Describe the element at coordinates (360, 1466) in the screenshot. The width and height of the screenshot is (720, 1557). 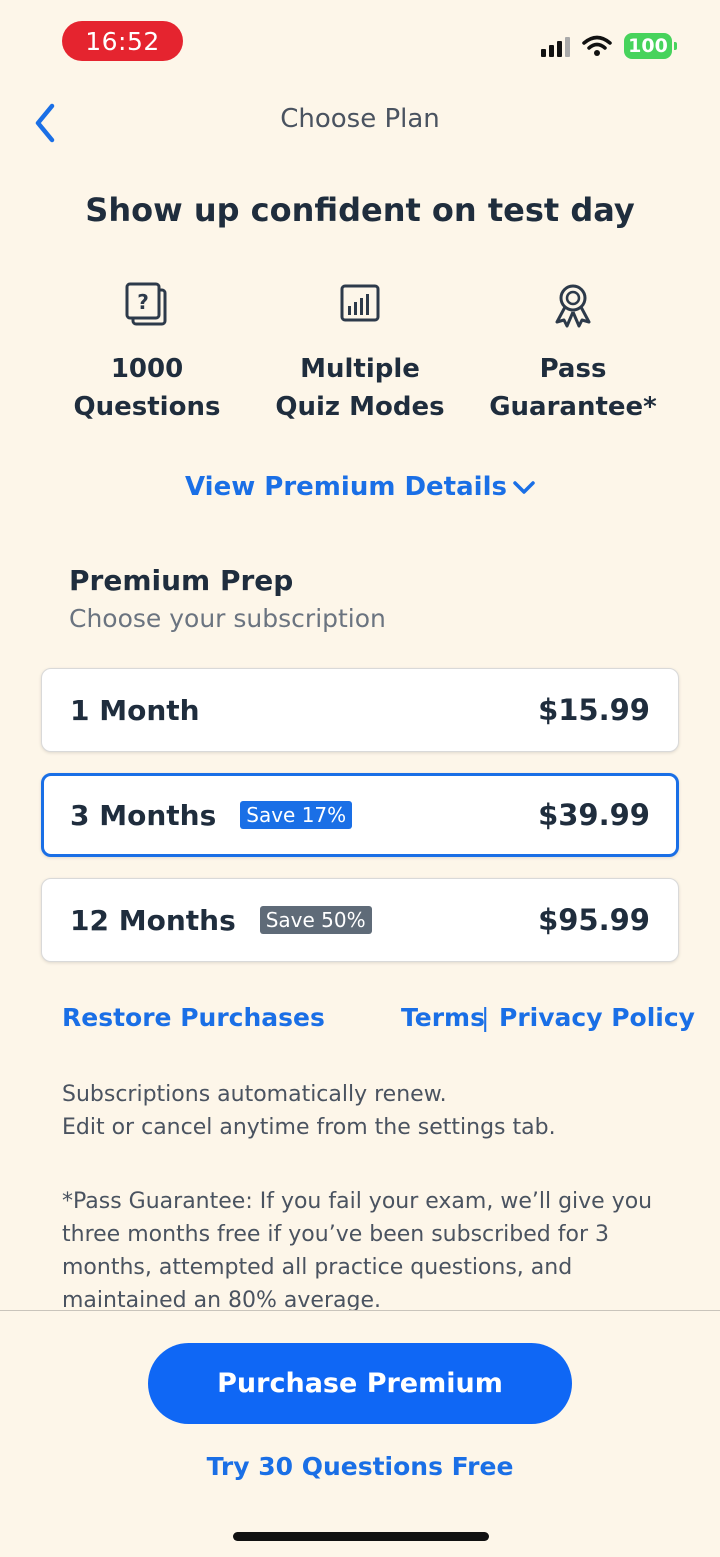
I see `try-free-link: Try 30 Questions Free` at that location.